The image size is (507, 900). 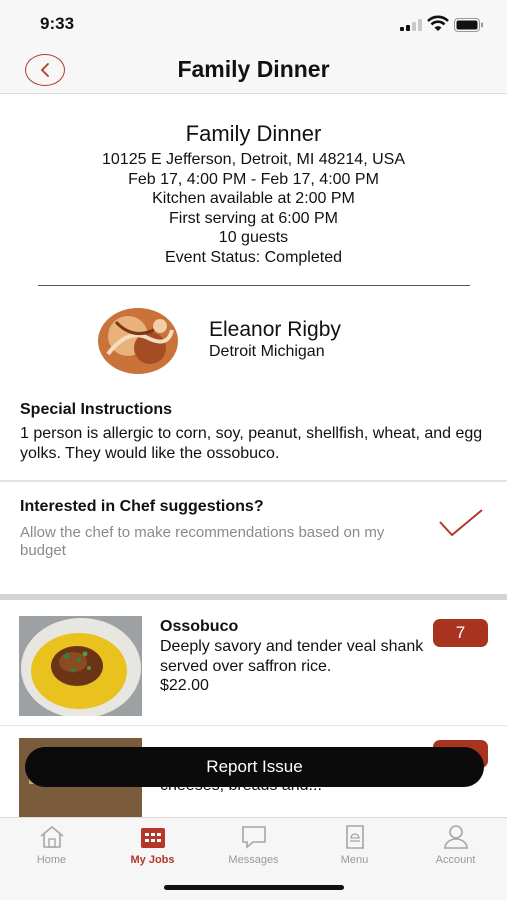 What do you see at coordinates (254, 887) in the screenshot?
I see `home-indicator` at bounding box center [254, 887].